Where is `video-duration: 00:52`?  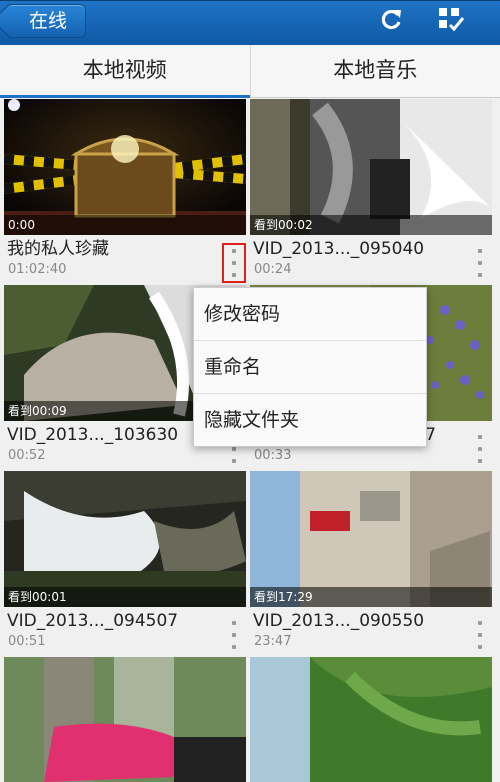
video-duration: 00:52 is located at coordinates (27, 455).